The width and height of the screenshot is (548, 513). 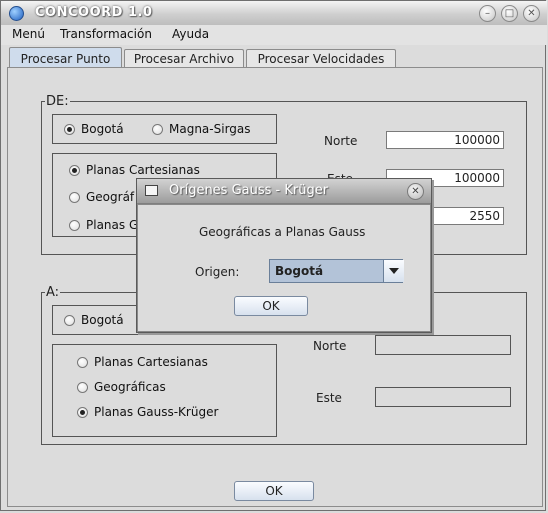 I want to click on a-label-cartesianas: Planas Cartesianas, so click(x=151, y=362).